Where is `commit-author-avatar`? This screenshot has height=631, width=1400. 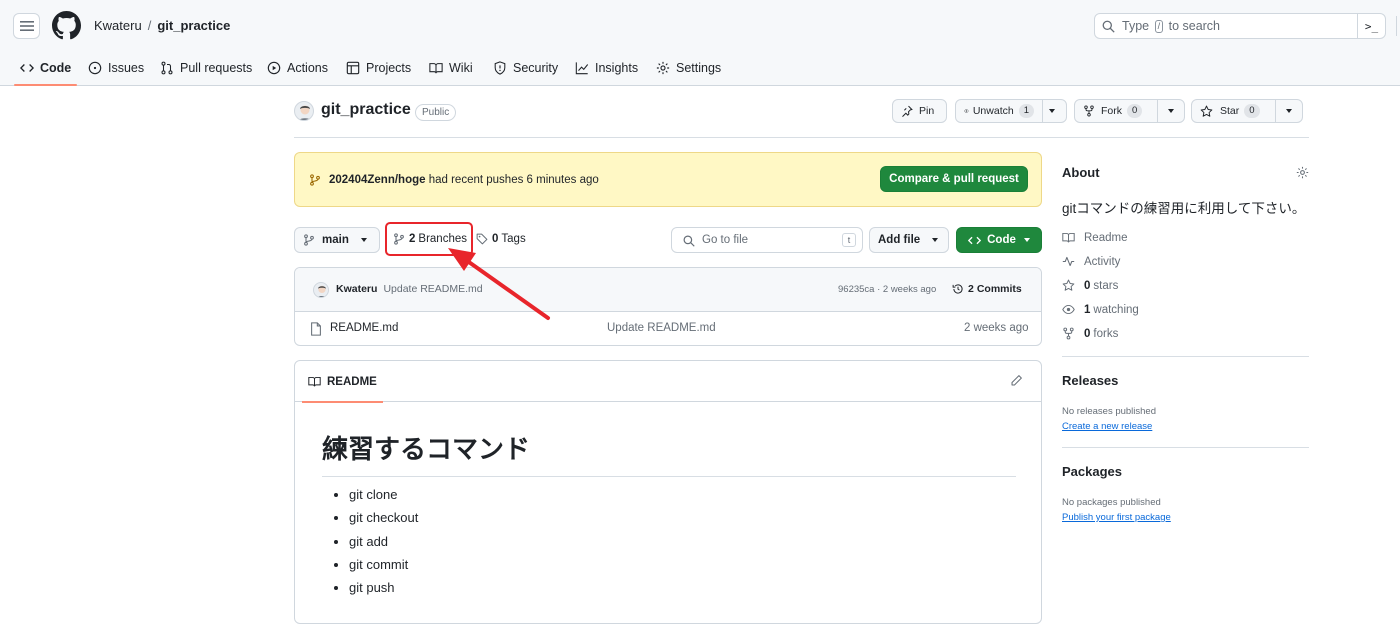 commit-author-avatar is located at coordinates (321, 290).